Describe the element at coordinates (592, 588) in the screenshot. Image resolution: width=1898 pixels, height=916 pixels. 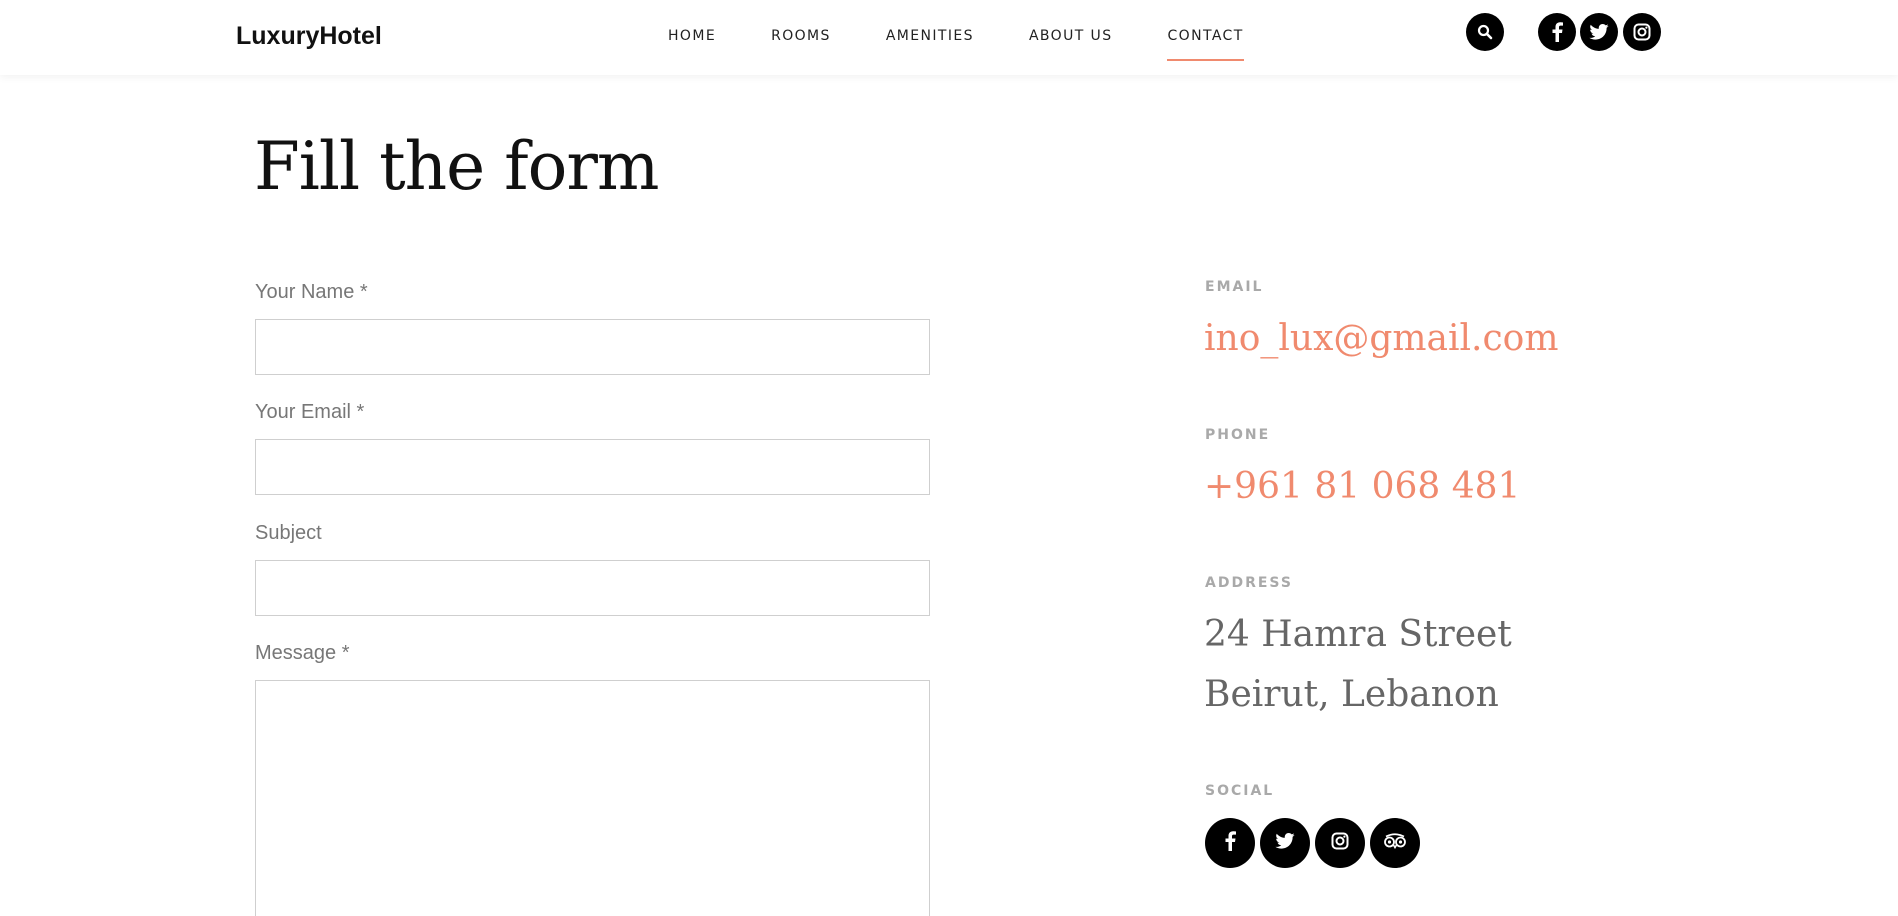
I see `subject-field` at that location.